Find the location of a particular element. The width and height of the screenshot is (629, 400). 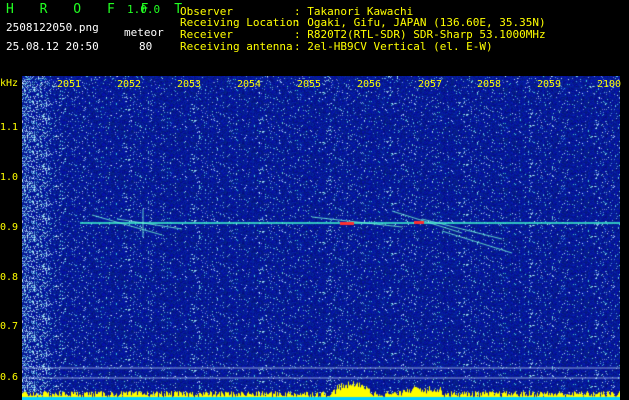

count-label: 80 is located at coordinates (146, 46).